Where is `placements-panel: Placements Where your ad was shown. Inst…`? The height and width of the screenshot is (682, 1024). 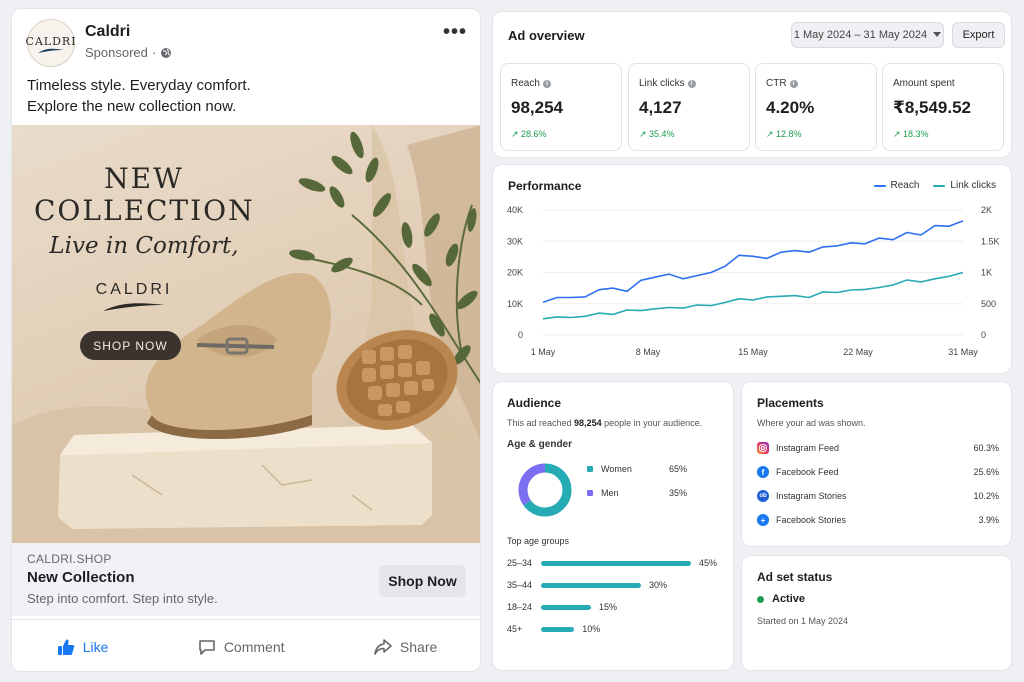 placements-panel: Placements Where your ad was shown. Inst… is located at coordinates (876, 464).